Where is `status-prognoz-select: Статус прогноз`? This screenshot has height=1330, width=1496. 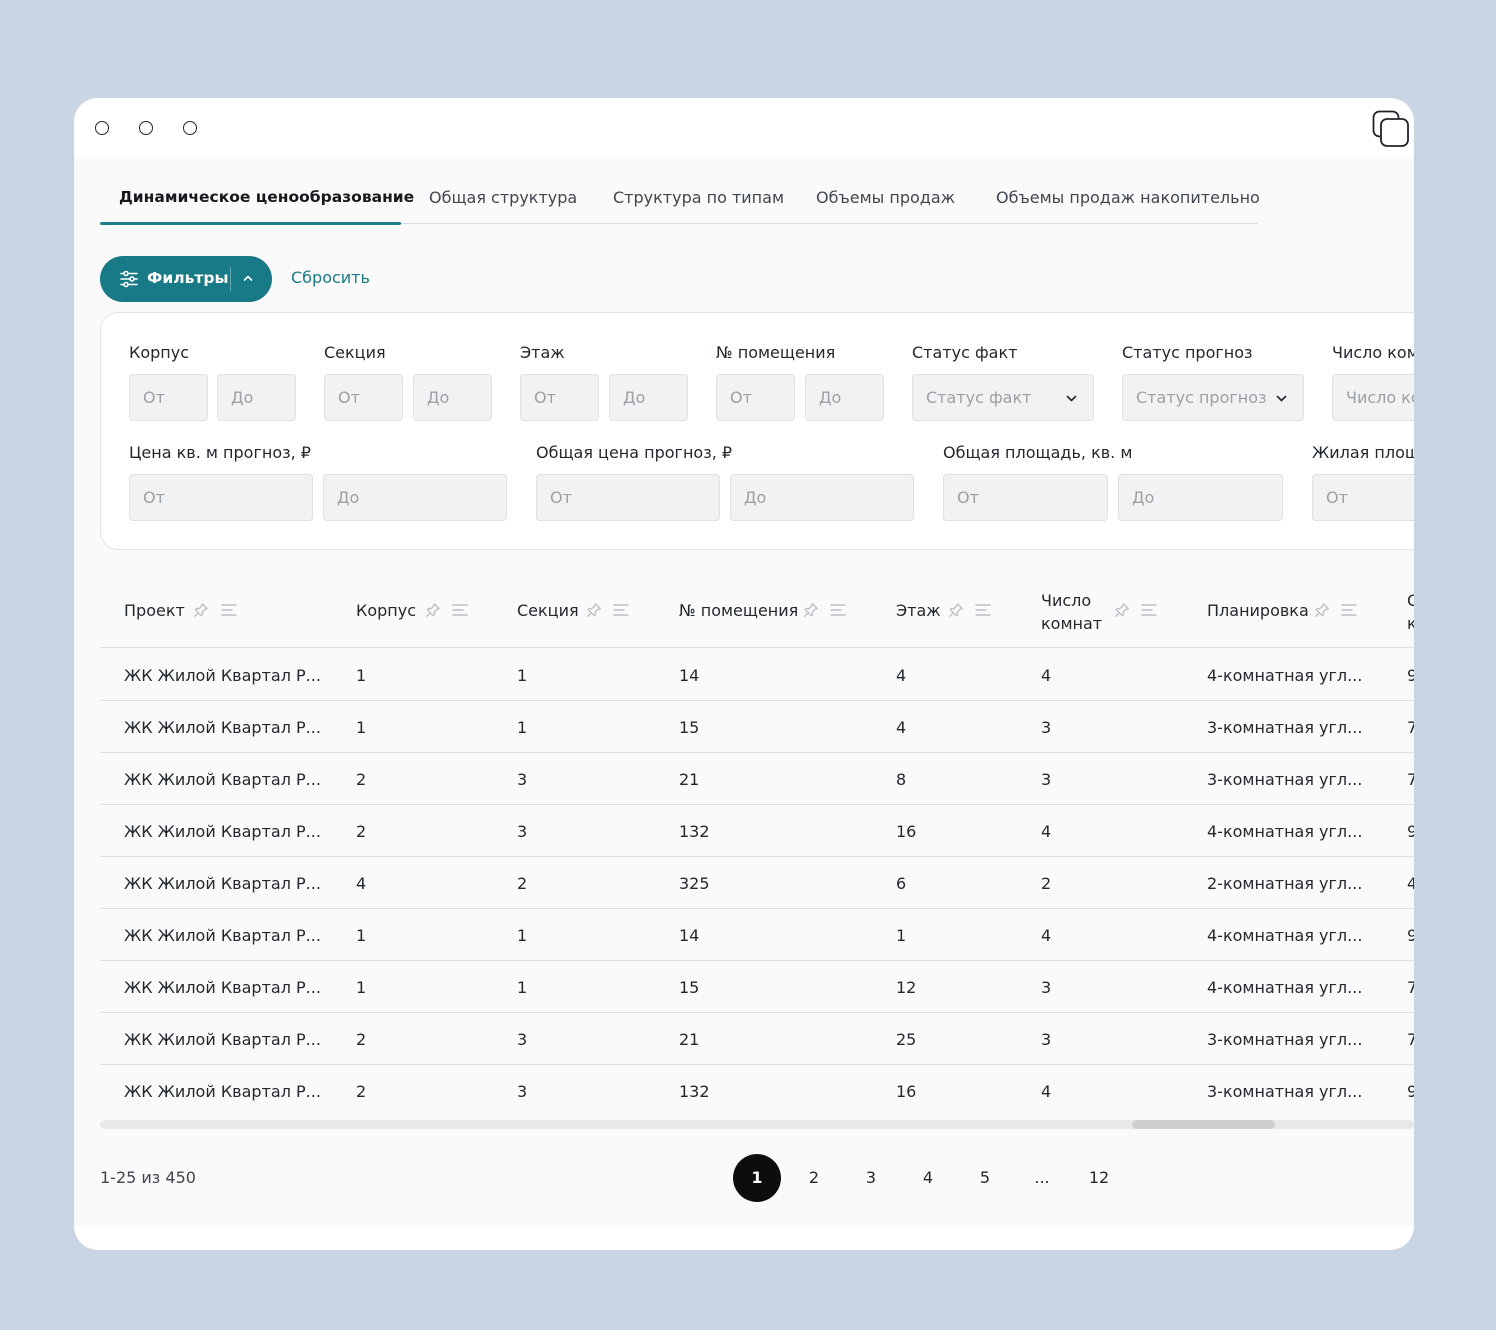
status-prognoz-select: Статус прогноз is located at coordinates (1213, 397).